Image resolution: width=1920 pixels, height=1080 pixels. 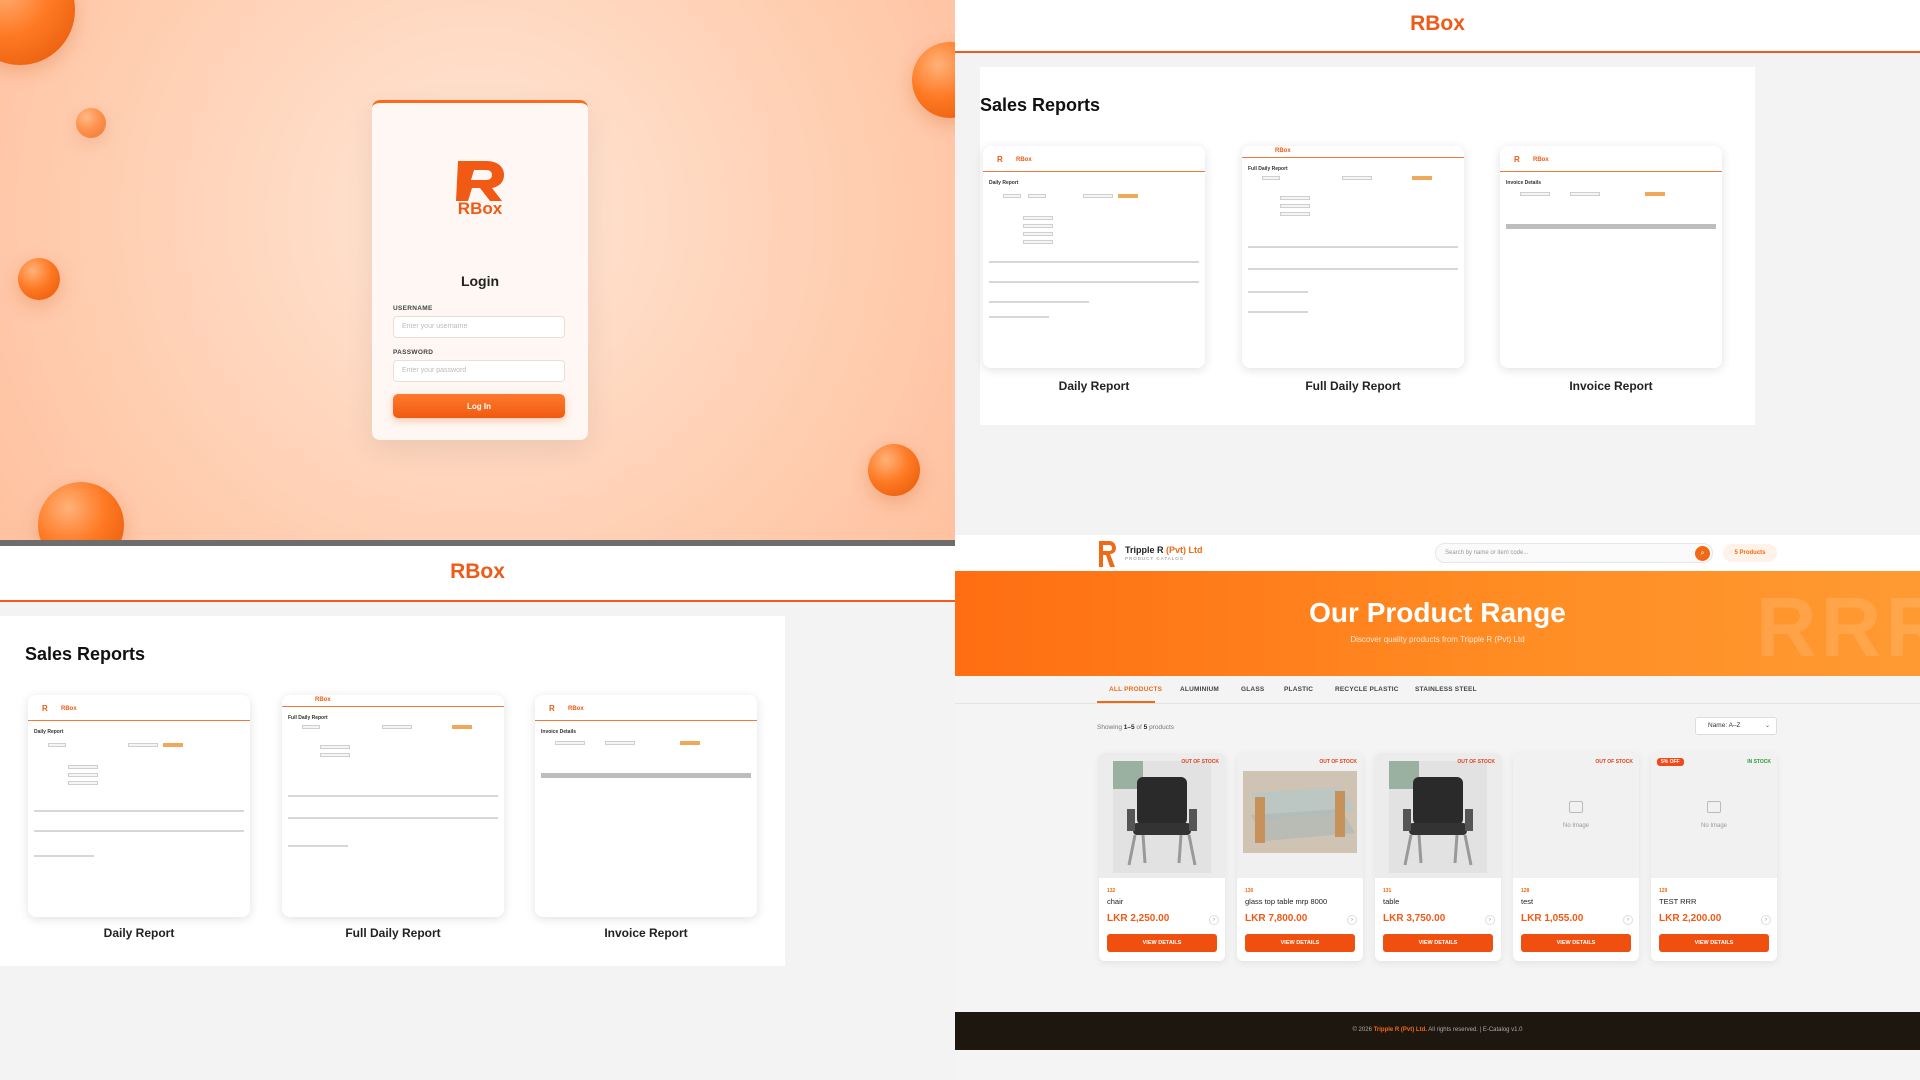 I want to click on company-logo-icon, so click(x=1107, y=554).